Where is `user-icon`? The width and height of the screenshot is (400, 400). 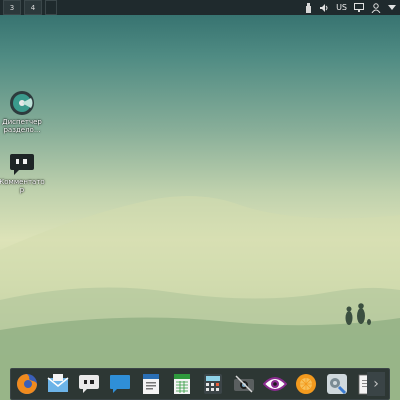
user-icon is located at coordinates (376, 7).